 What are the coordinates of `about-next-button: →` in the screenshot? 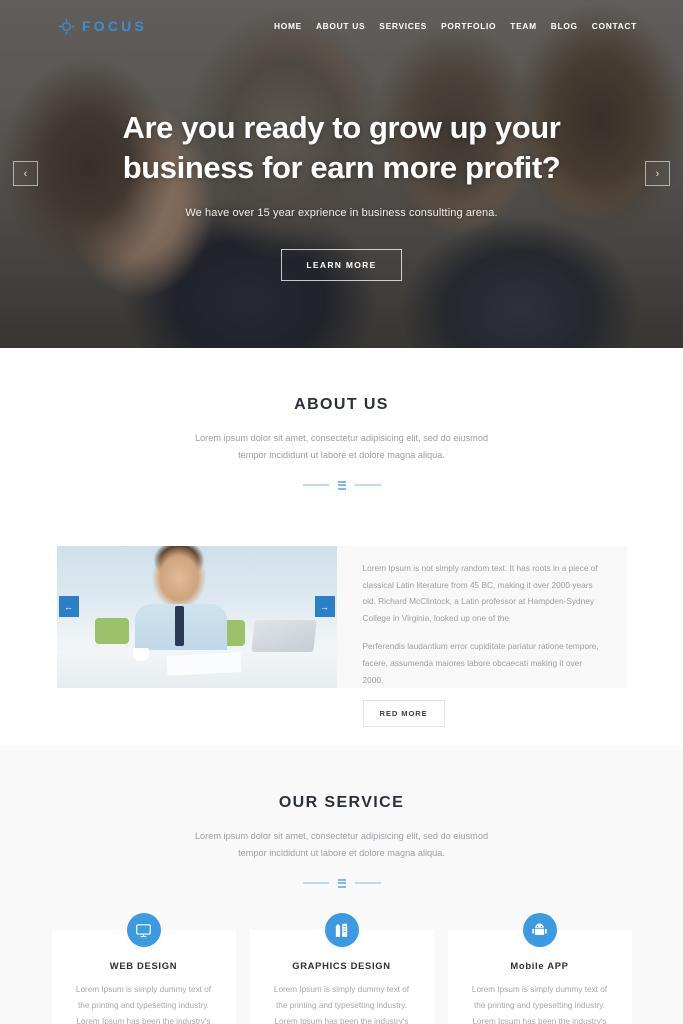 It's located at (324, 607).